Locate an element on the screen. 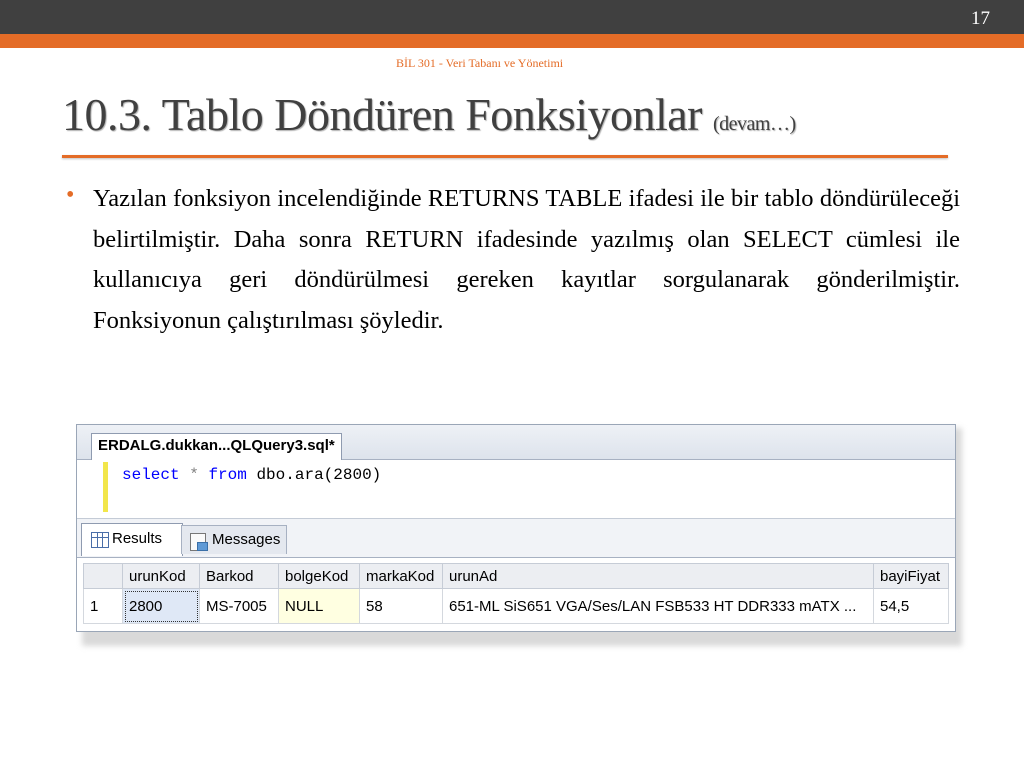 The width and height of the screenshot is (1024, 768). slide-number: 17 is located at coordinates (980, 18).